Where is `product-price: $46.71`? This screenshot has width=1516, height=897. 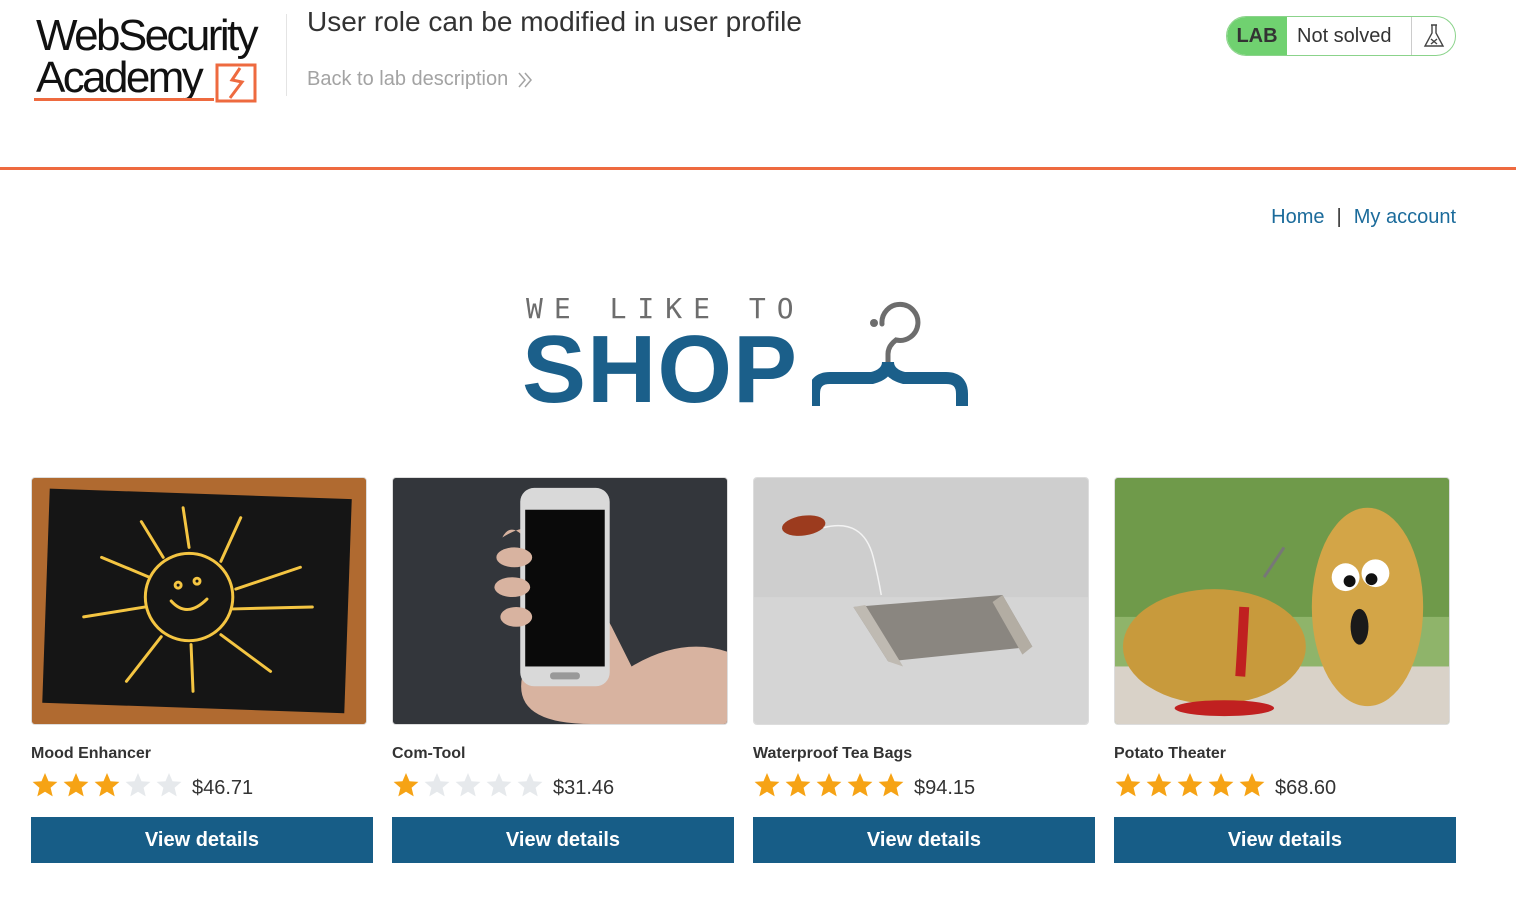 product-price: $46.71 is located at coordinates (223, 787).